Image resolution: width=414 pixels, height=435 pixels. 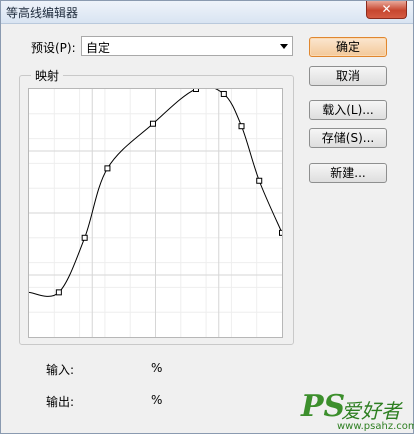 What do you see at coordinates (60, 402) in the screenshot?
I see `output-label: 输出:` at bounding box center [60, 402].